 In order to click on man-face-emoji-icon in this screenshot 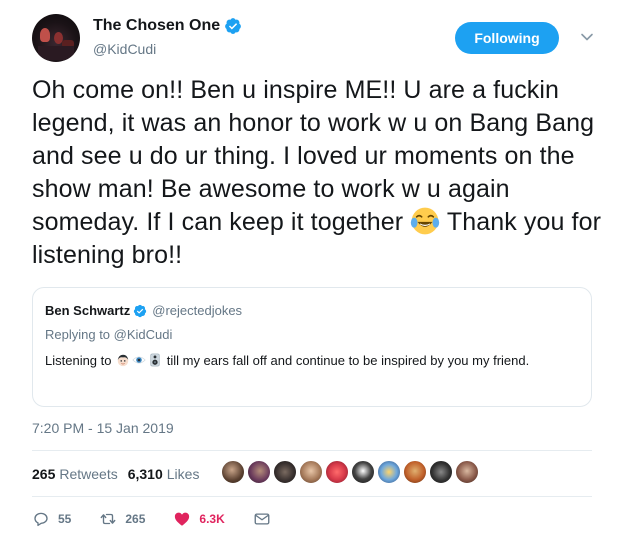, I will do `click(123, 360)`.